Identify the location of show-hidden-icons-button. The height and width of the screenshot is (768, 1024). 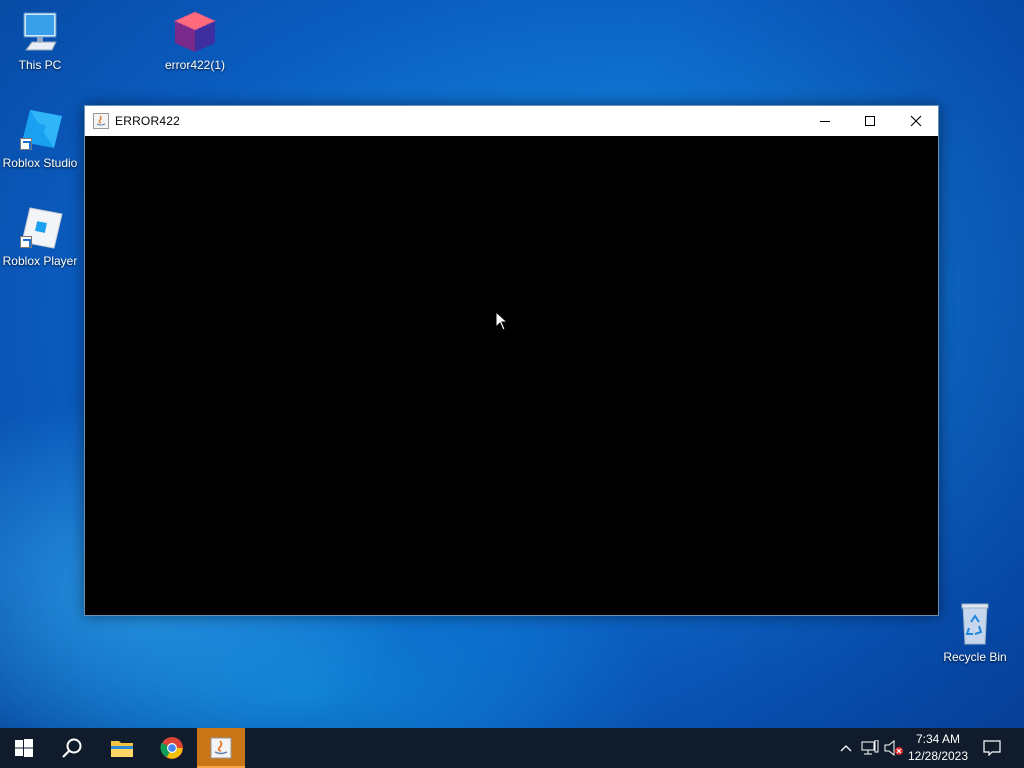
(846, 748).